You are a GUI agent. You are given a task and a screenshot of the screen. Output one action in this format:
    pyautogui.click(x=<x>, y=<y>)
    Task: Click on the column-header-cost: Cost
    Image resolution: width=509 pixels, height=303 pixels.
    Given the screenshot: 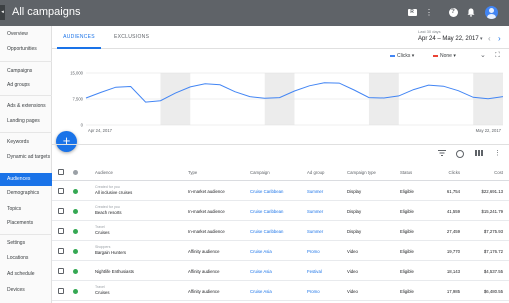 What is the action you would take?
    pyautogui.click(x=488, y=172)
    